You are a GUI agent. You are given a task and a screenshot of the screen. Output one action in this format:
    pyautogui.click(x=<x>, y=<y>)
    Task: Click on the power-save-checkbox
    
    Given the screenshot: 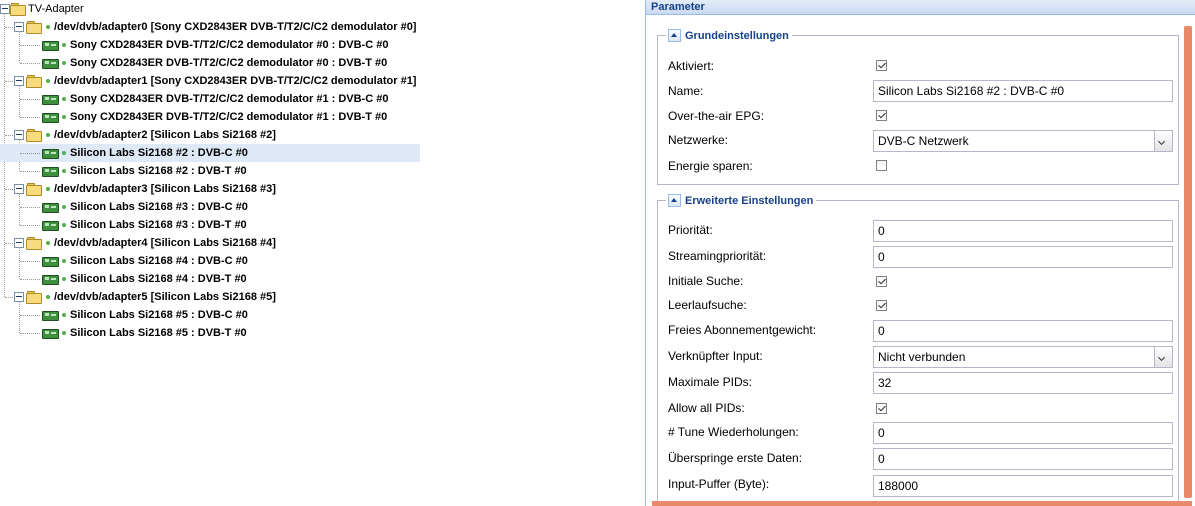 What is the action you would take?
    pyautogui.click(x=881, y=165)
    